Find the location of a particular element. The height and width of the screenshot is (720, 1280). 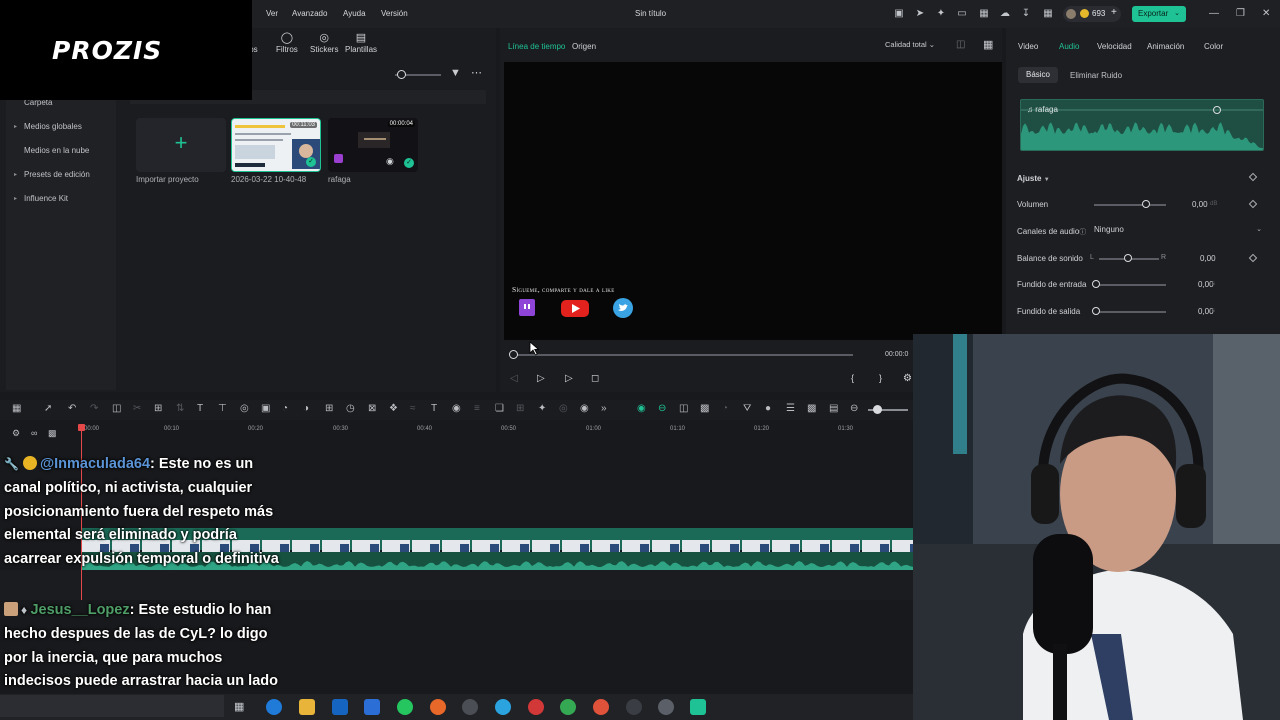

maximize-icon: ❐ is located at coordinates (1240, 13).